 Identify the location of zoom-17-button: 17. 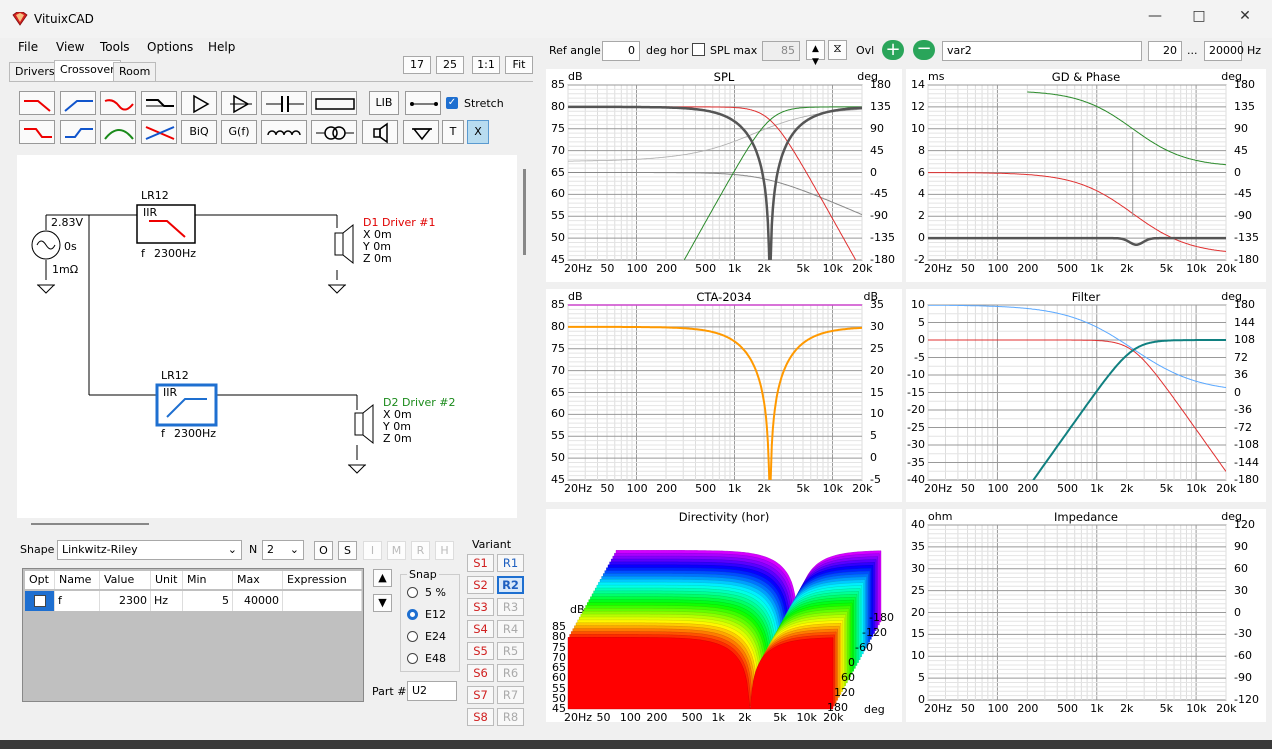
(417, 65).